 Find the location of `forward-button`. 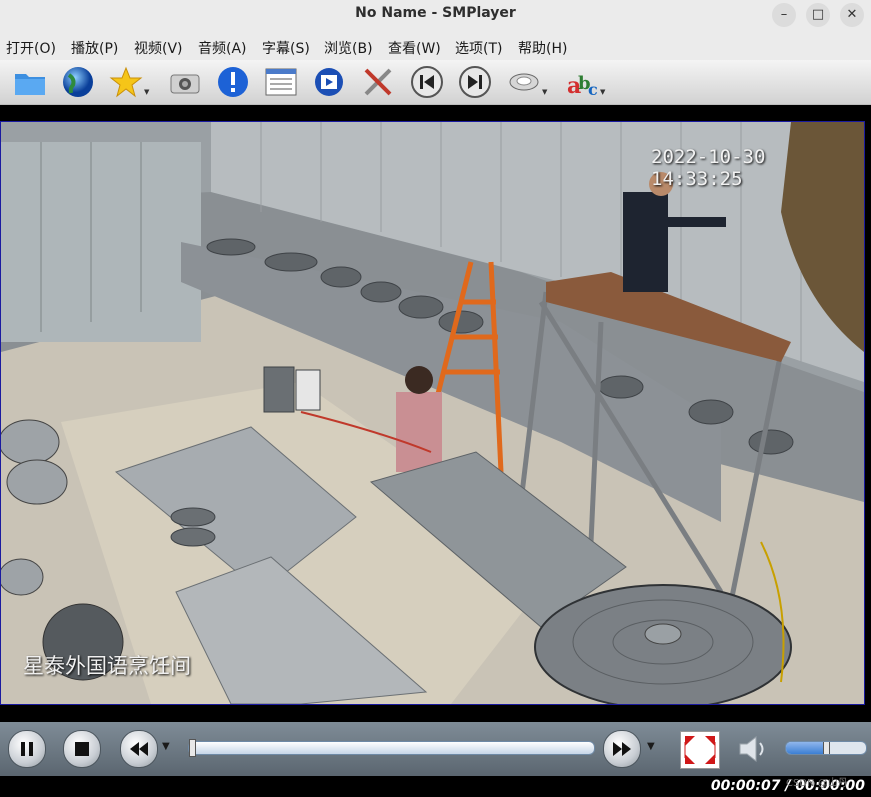

forward-button is located at coordinates (622, 749).